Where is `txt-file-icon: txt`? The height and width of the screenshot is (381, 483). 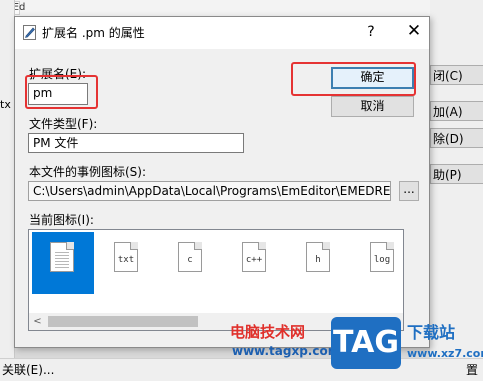 txt-file-icon: txt is located at coordinates (126, 257).